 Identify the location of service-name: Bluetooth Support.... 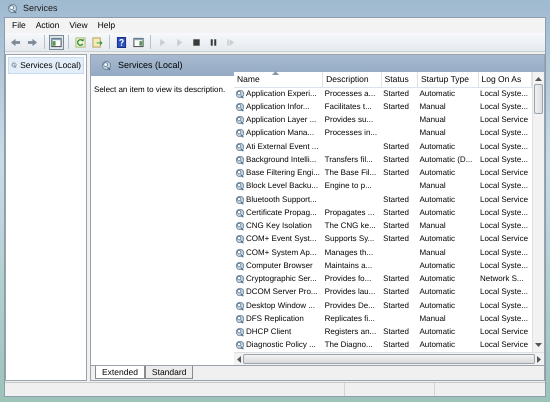
(281, 200).